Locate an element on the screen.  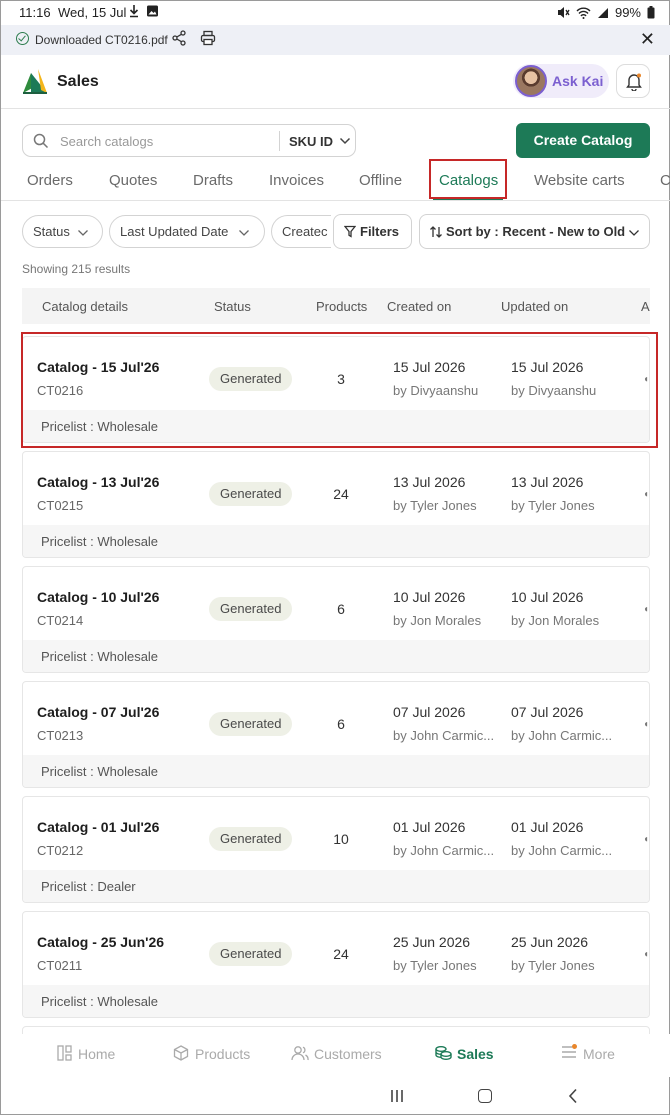
nav-sales: Sales is located at coordinates (475, 1054).